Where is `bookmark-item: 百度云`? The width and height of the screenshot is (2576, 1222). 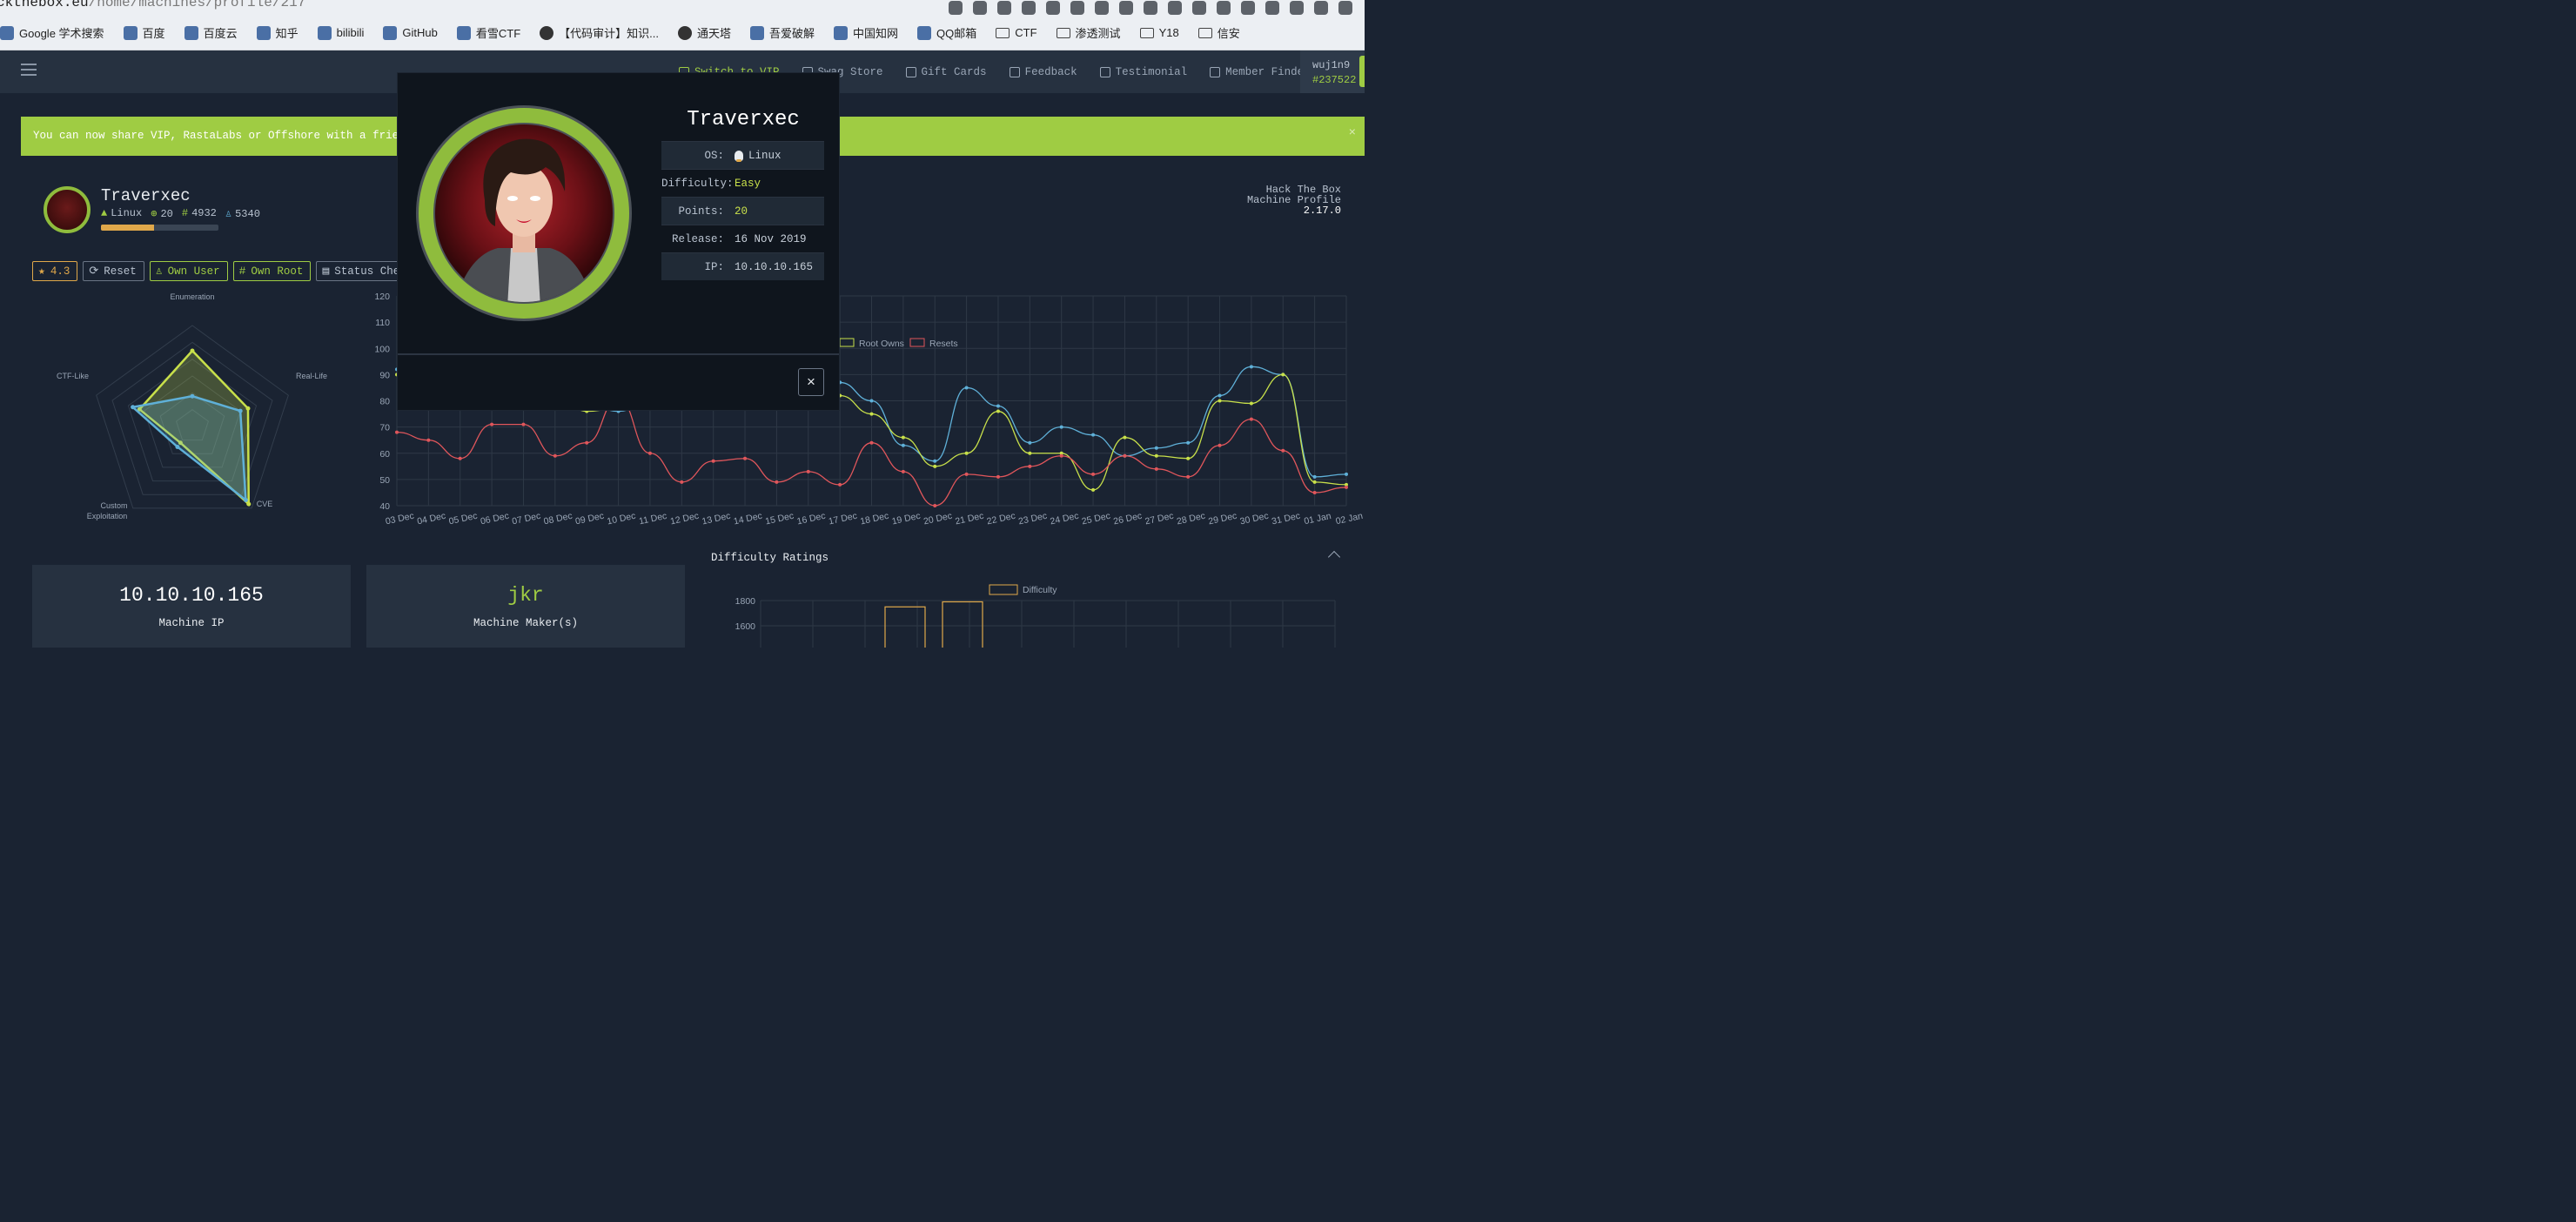
bookmark-item: 百度云 is located at coordinates (211, 32).